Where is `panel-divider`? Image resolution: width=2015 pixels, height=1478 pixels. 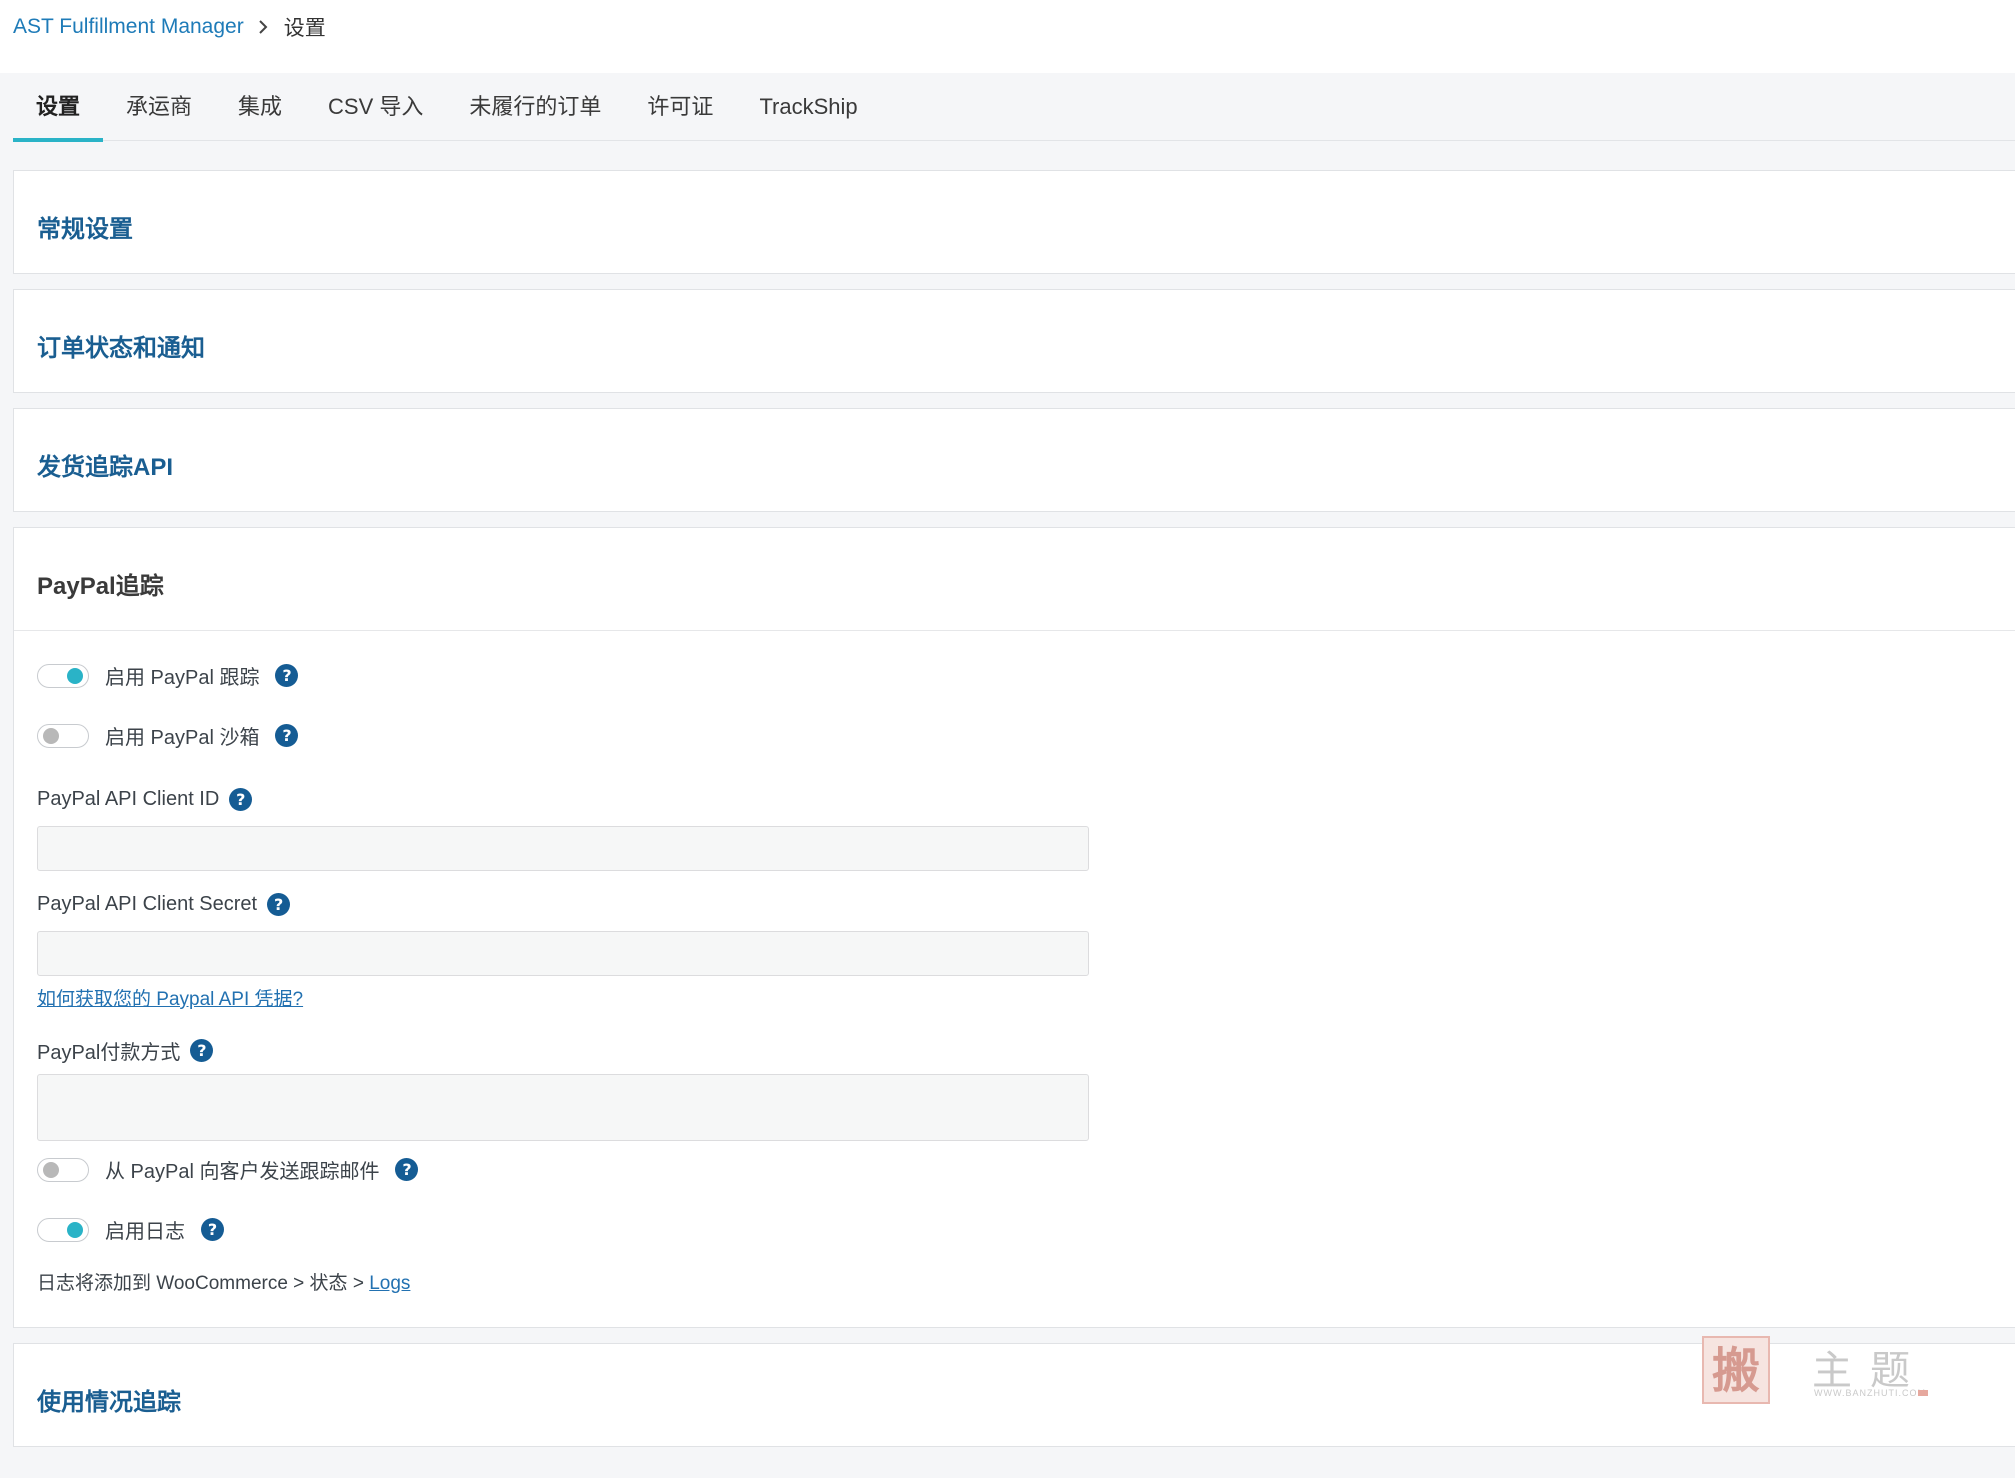
panel-divider is located at coordinates (1014, 630).